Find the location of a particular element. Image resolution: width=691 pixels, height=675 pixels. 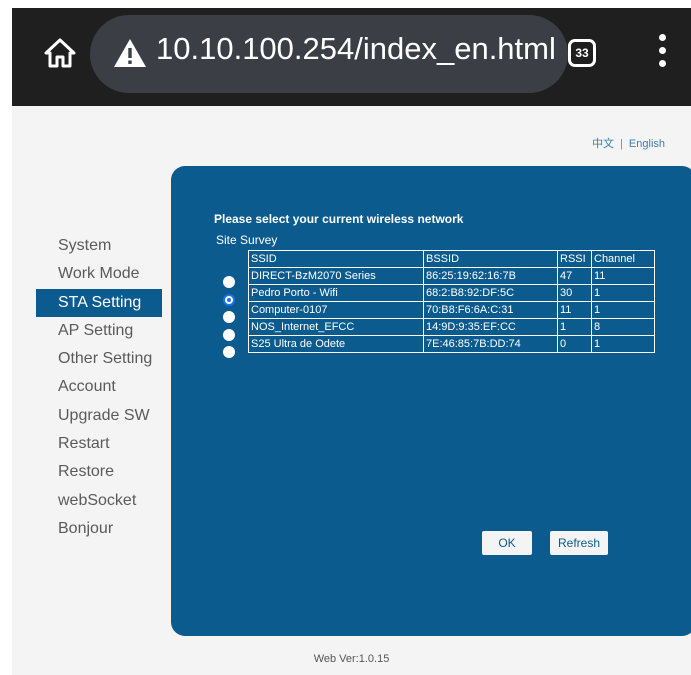

warning-icon is located at coordinates (130, 53).